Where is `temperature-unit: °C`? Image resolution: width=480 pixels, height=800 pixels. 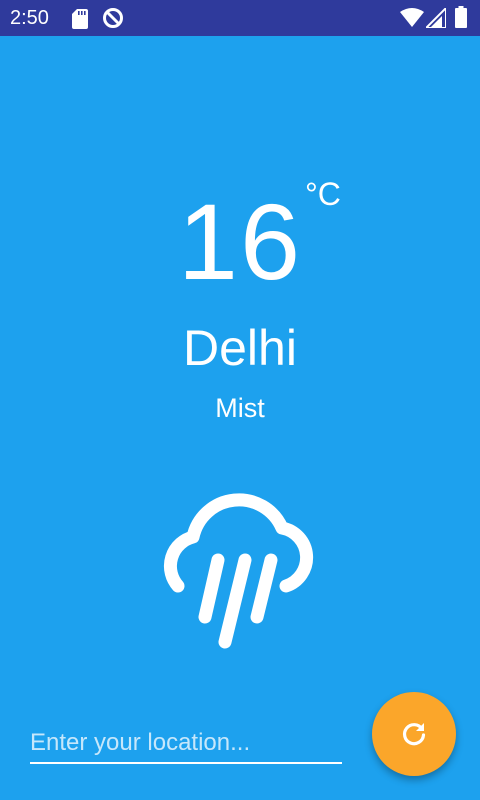
temperature-unit: °C is located at coordinates (323, 194).